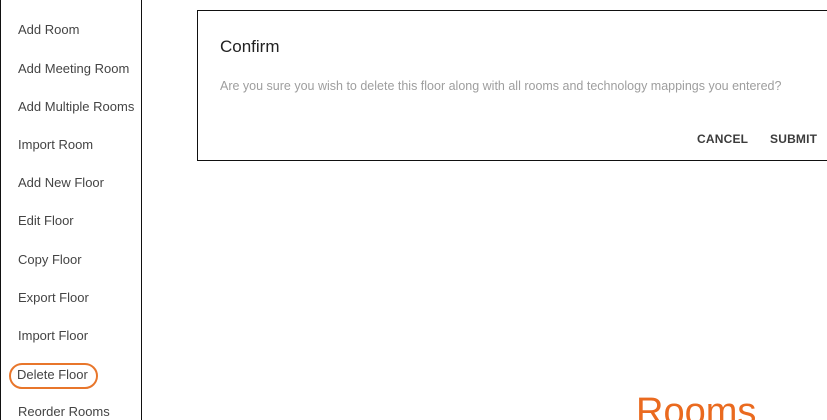 This screenshot has height=420, width=827. I want to click on cancel-button: CANCEL, so click(722, 139).